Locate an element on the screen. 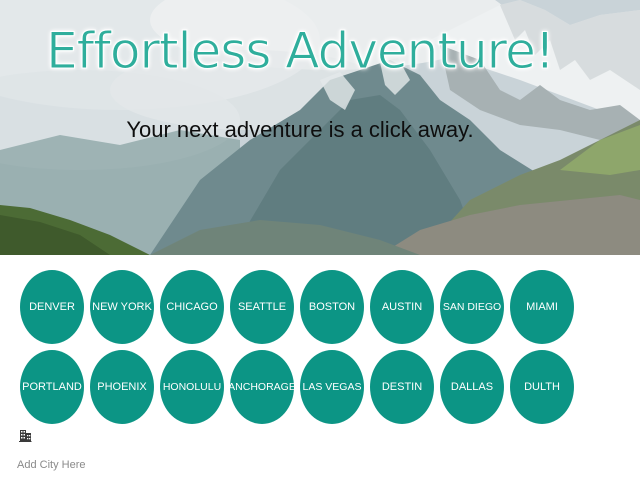 The height and width of the screenshot is (480, 640). city-button-denver: DENVER is located at coordinates (52, 307).